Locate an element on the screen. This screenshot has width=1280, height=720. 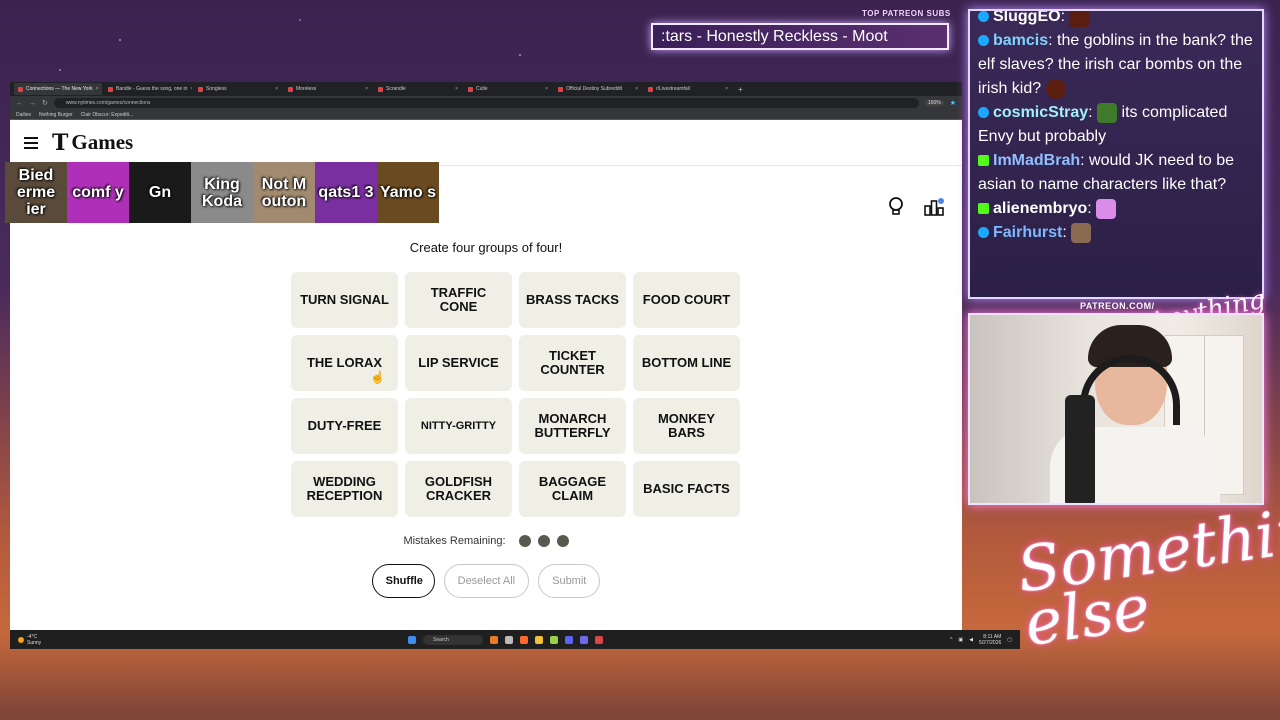
tab-label: Moreless is located at coordinates (306, 89).